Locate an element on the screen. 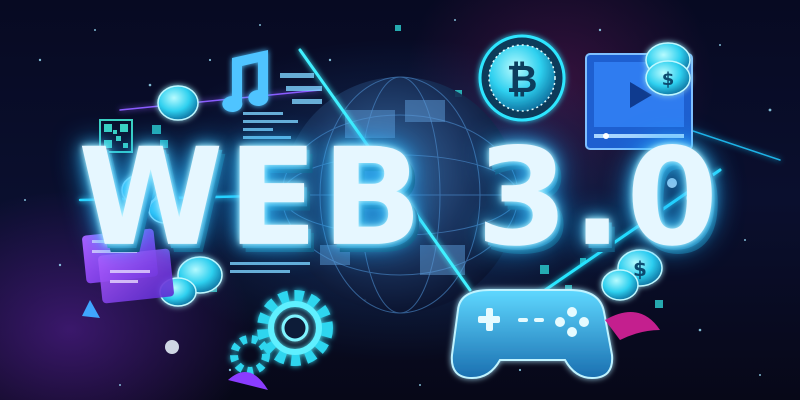  gamepad-icon is located at coordinates (532, 334).